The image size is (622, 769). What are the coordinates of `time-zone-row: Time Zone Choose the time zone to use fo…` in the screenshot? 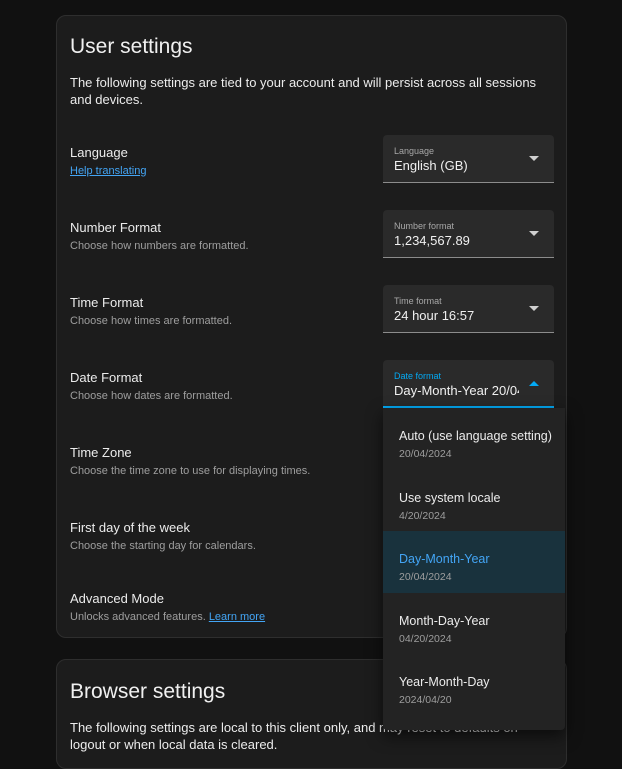 It's located at (190, 461).